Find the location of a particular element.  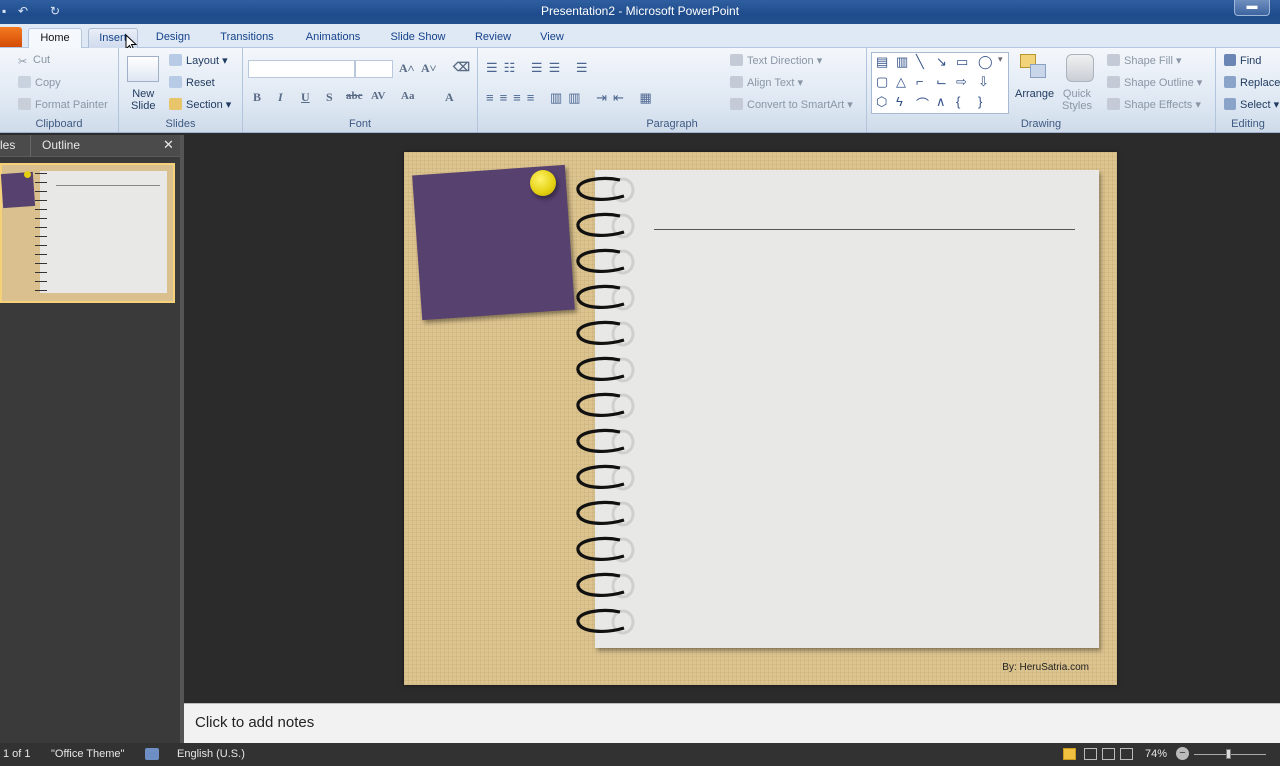

slides-outline-pane: les Outline ✕ is located at coordinates (90, 439).